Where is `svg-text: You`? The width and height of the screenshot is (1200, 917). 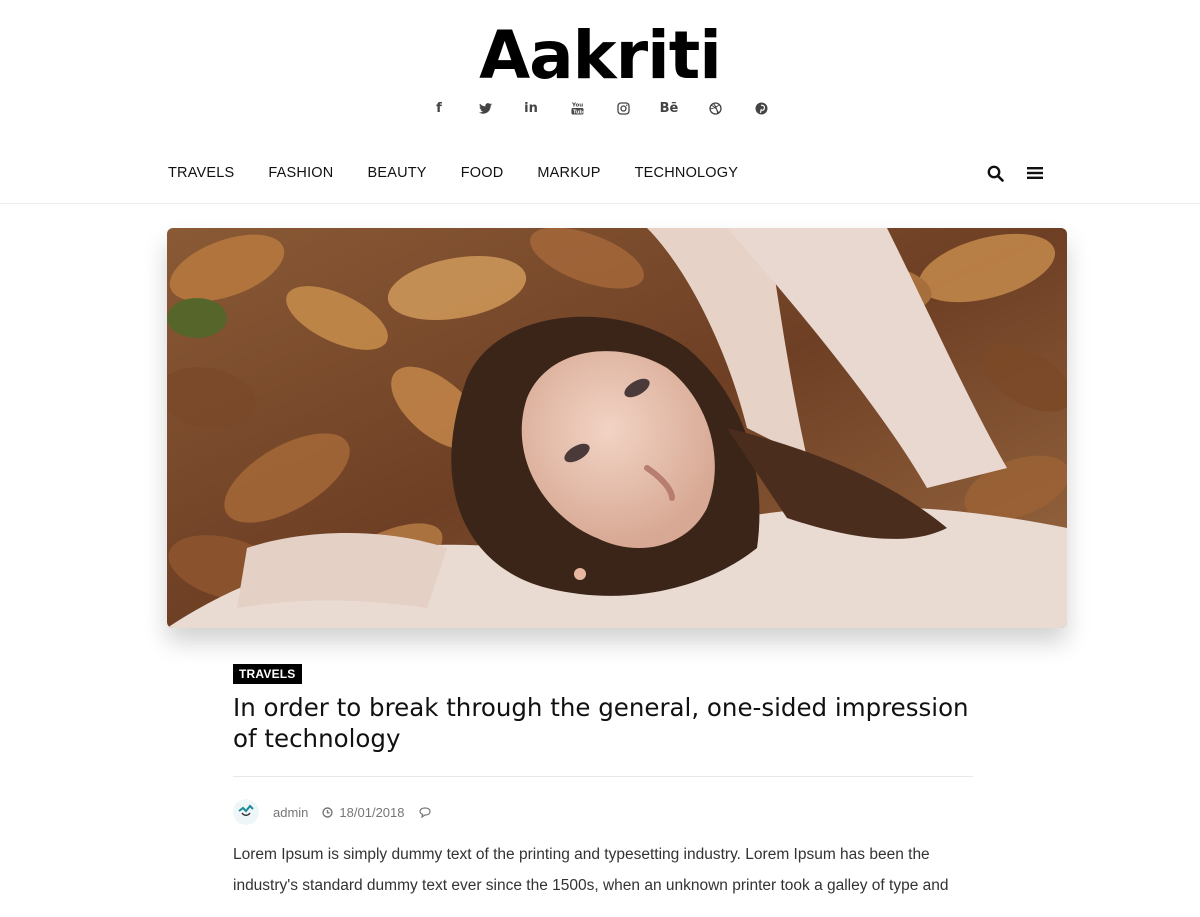 svg-text: You is located at coordinates (577, 106).